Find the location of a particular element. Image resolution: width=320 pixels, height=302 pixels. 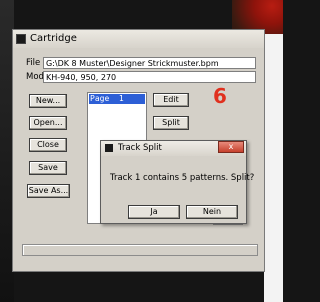

app-icon is located at coordinates (21, 39).